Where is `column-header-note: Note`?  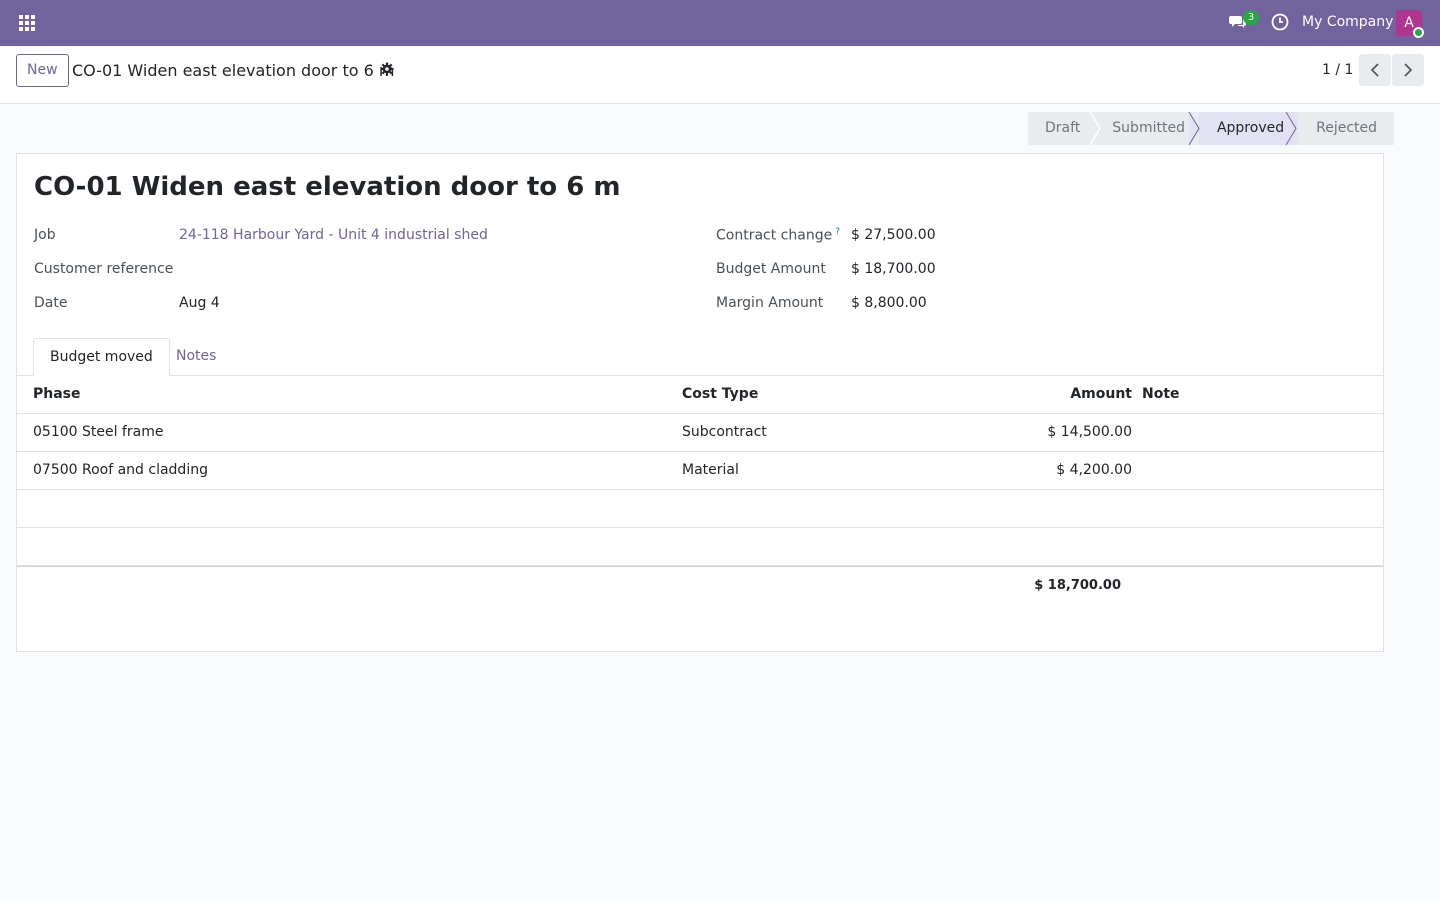 column-header-note: Note is located at coordinates (1161, 394).